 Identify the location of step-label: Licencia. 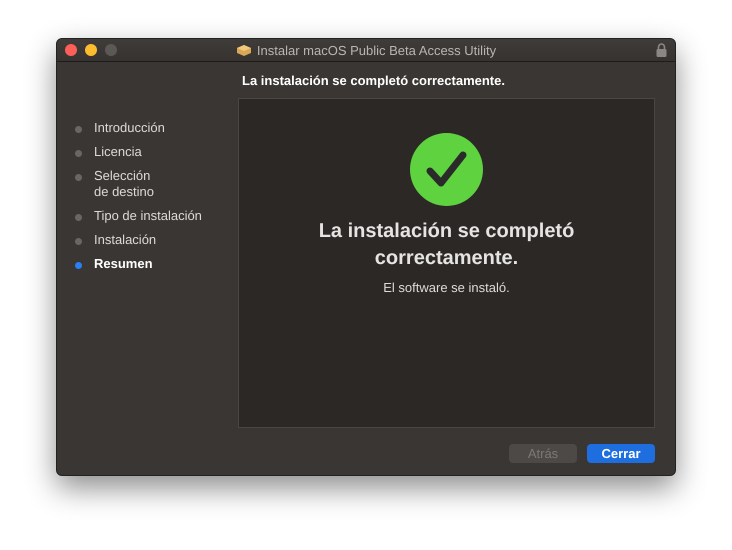
(118, 152).